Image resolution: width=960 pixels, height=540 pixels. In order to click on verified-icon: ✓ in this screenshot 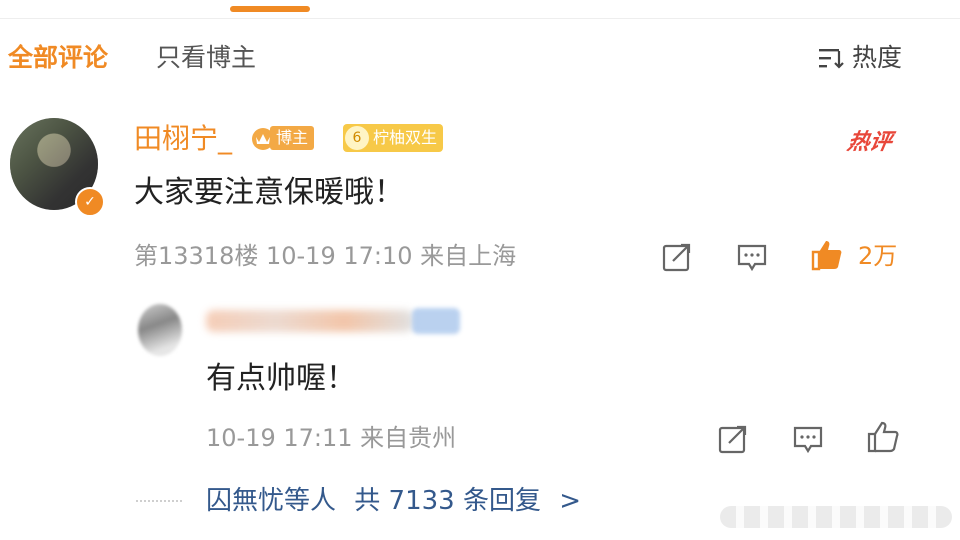, I will do `click(90, 202)`.